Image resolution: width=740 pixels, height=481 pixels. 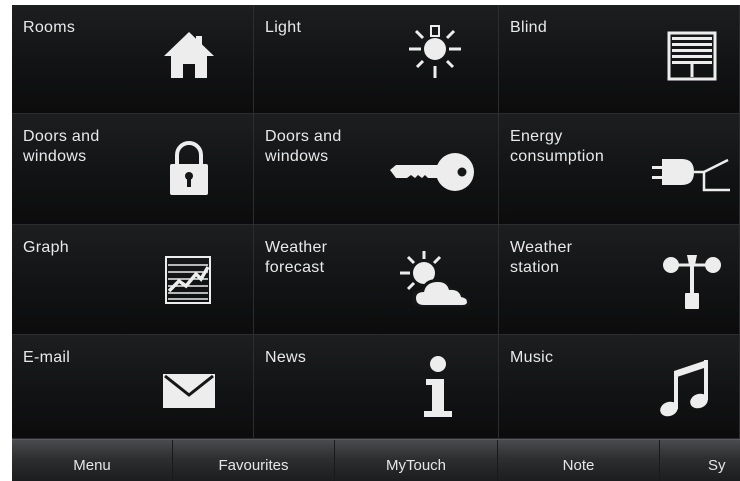 I want to click on tile-rooms: Rooms, so click(x=133, y=59).